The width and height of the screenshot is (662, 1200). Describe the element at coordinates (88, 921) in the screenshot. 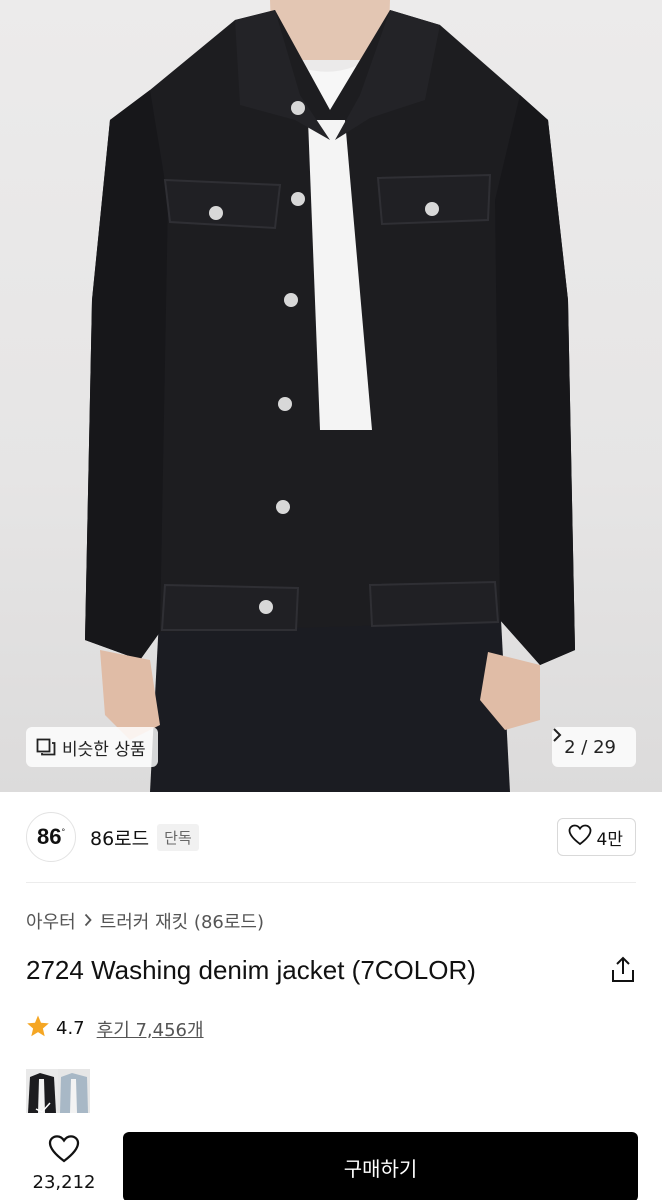

I see `chevron-right-icon` at that location.